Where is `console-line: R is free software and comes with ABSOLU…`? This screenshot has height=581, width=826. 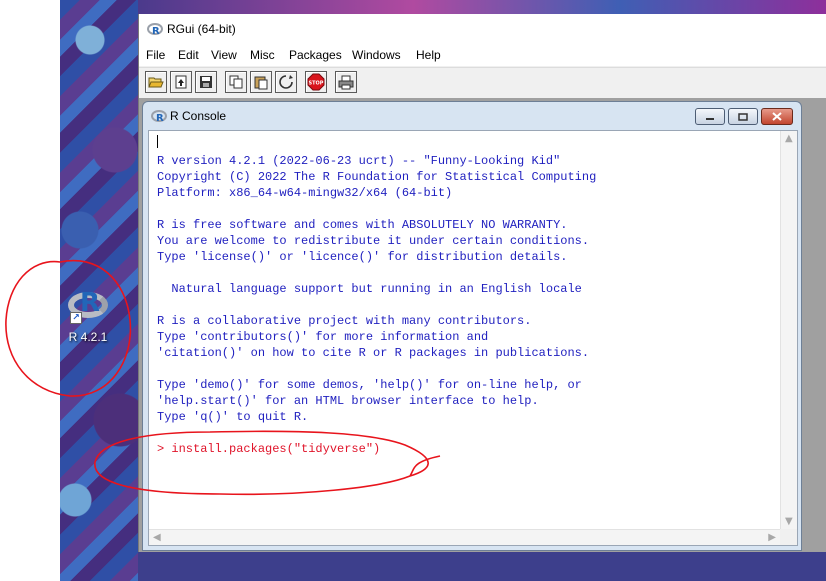
console-line: R is free software and comes with ABSOLU… is located at coordinates (362, 225).